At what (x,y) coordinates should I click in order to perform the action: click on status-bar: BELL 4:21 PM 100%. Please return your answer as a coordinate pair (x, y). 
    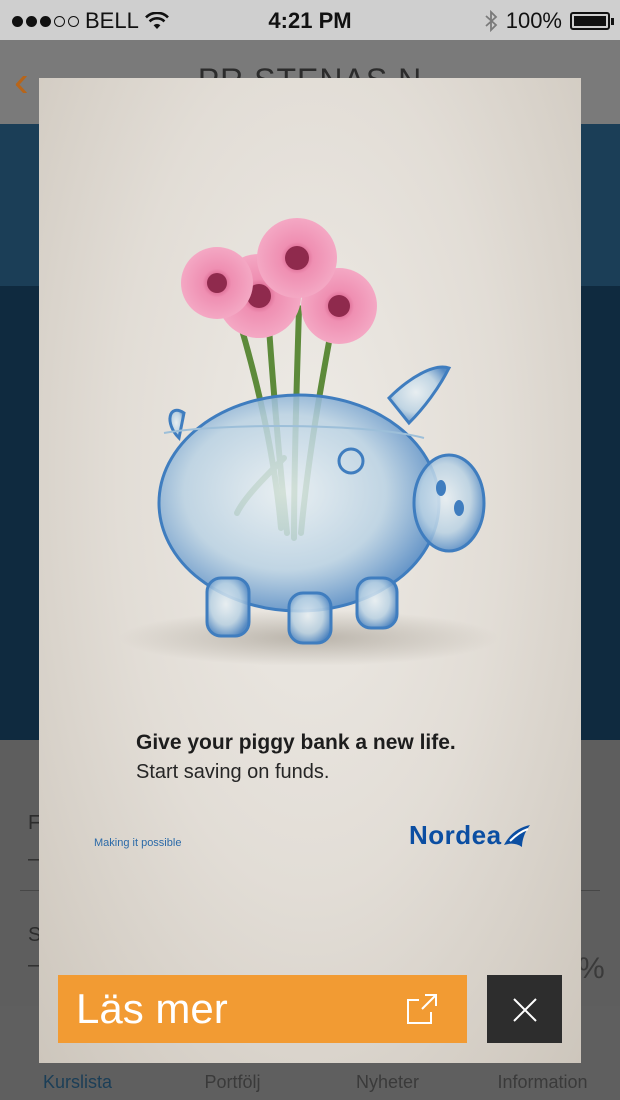
    Looking at the image, I should click on (310, 20).